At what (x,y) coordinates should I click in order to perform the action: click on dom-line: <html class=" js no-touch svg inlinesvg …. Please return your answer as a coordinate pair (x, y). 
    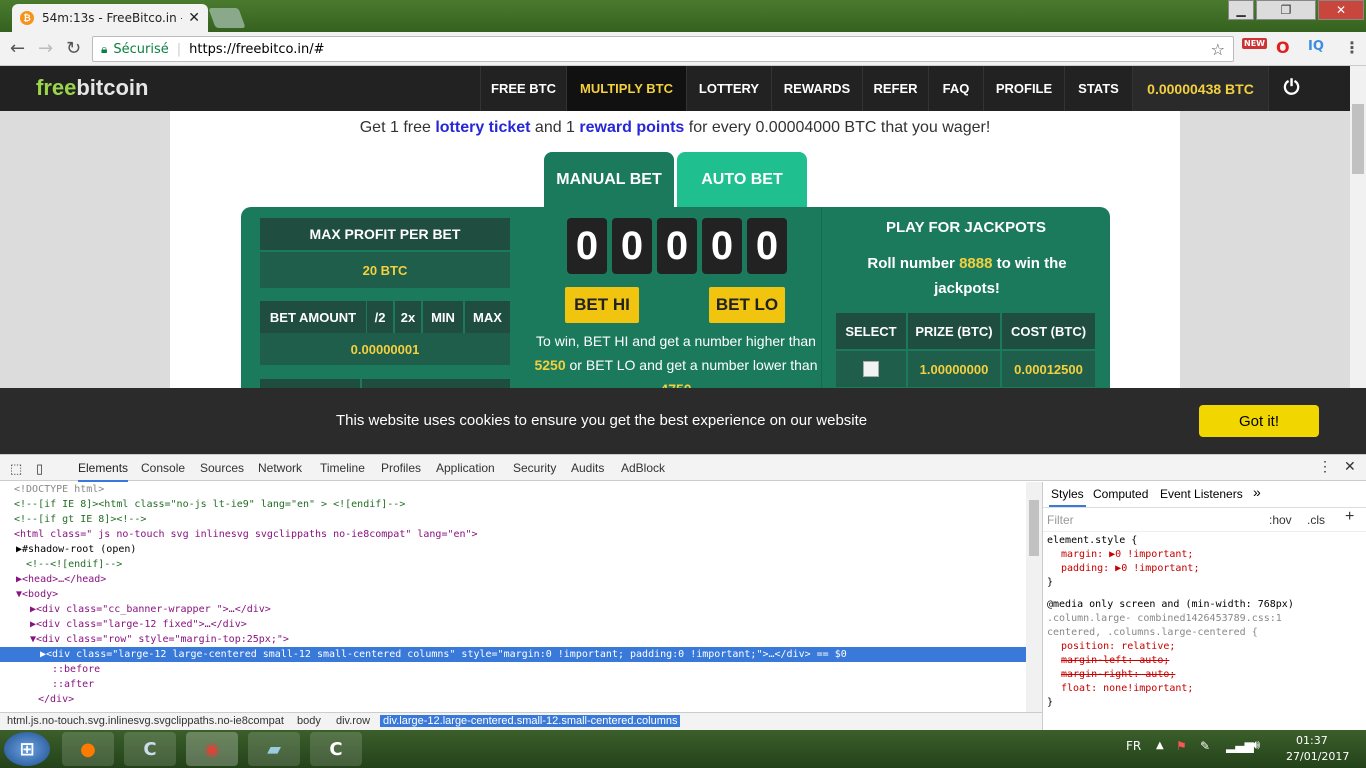
    Looking at the image, I should click on (513, 534).